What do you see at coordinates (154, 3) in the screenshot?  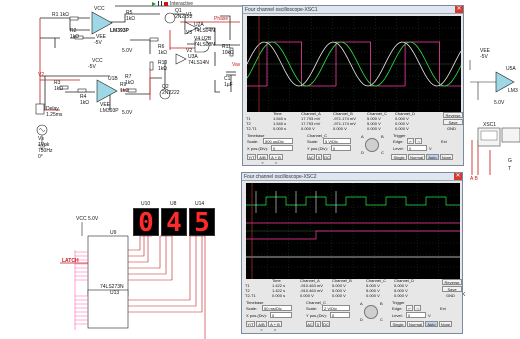 I see `play-icon` at bounding box center [154, 3].